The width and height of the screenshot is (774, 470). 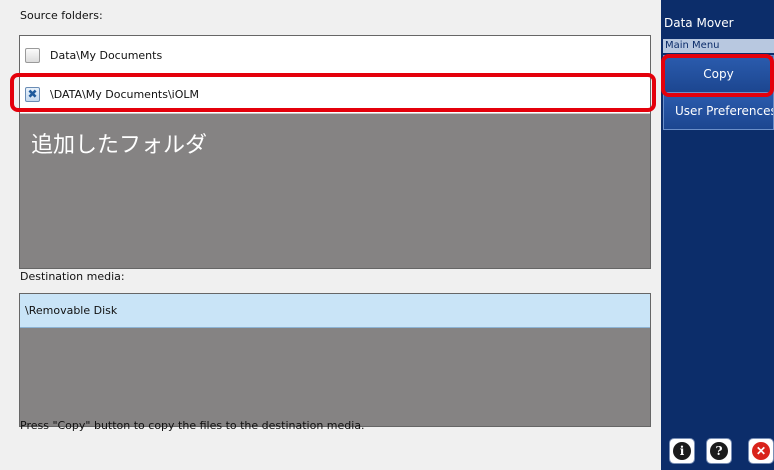 What do you see at coordinates (32, 55) in the screenshot?
I see `folder-checkbox` at bounding box center [32, 55].